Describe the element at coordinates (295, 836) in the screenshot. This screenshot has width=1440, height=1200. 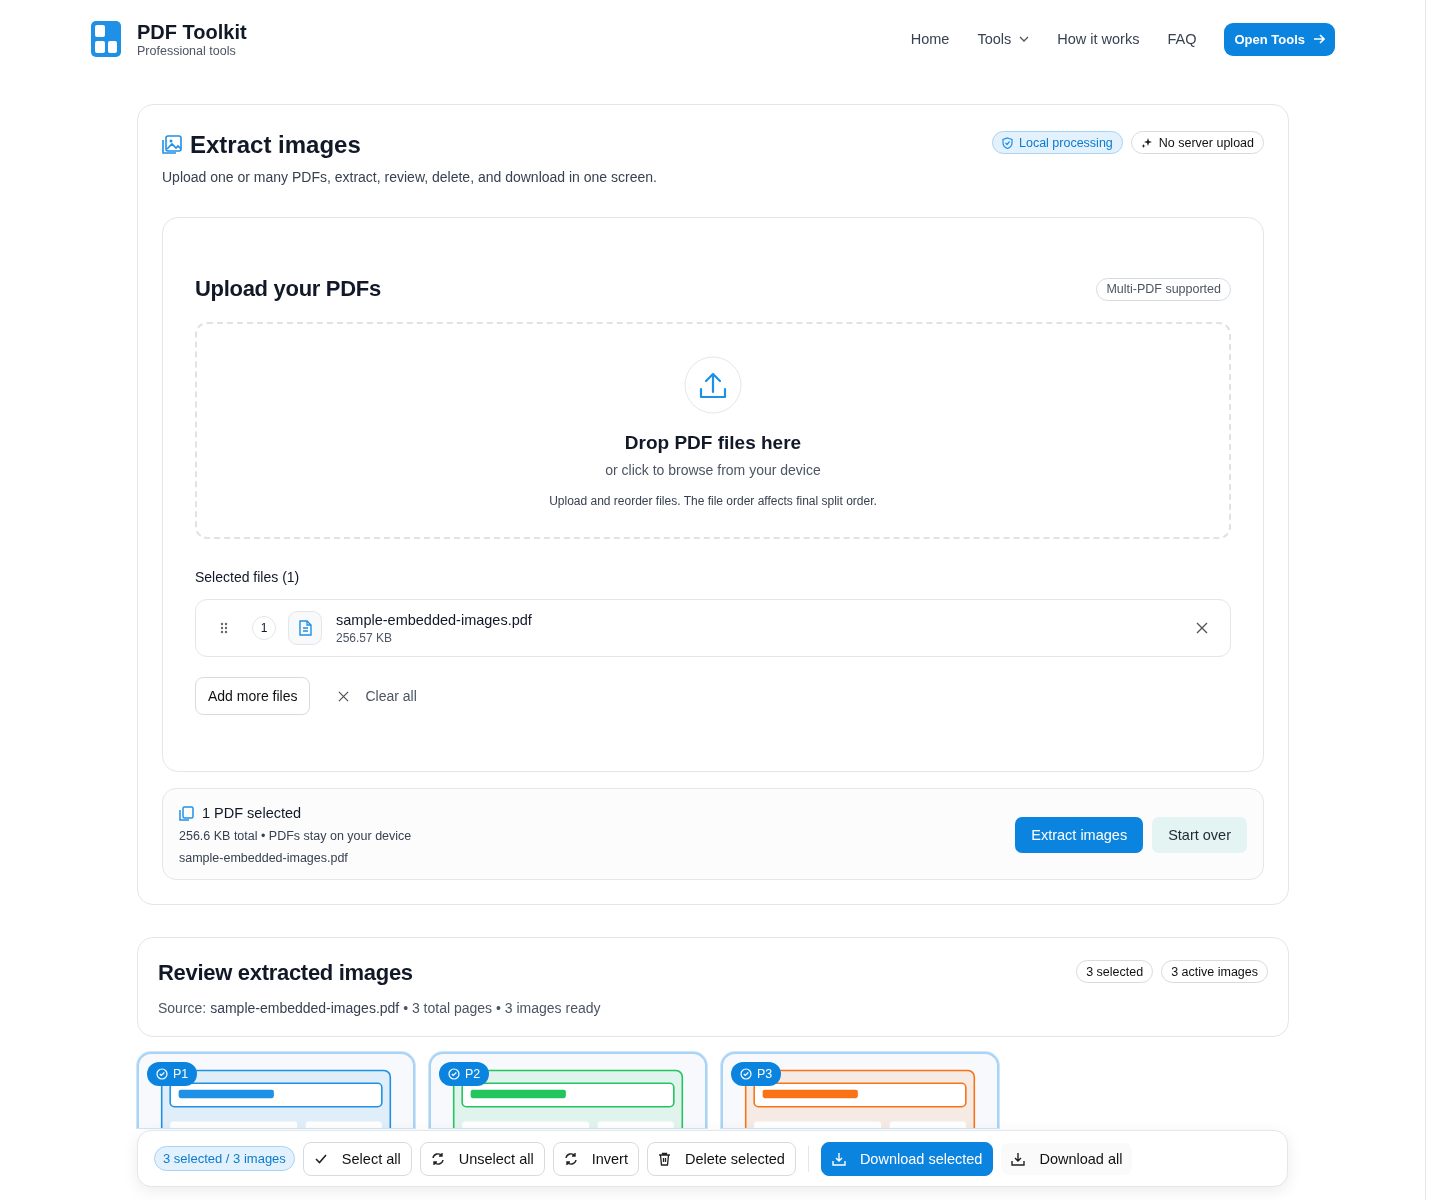
I see `summary-details: 256.6 KB total • PDFs stay on your device` at that location.